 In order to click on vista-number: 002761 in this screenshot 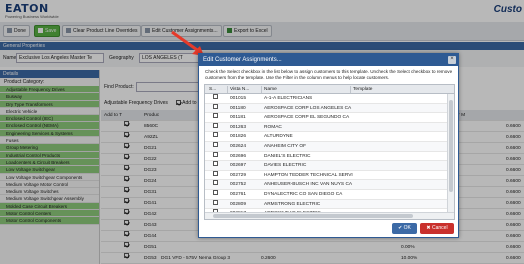, I will do `click(238, 194)`.